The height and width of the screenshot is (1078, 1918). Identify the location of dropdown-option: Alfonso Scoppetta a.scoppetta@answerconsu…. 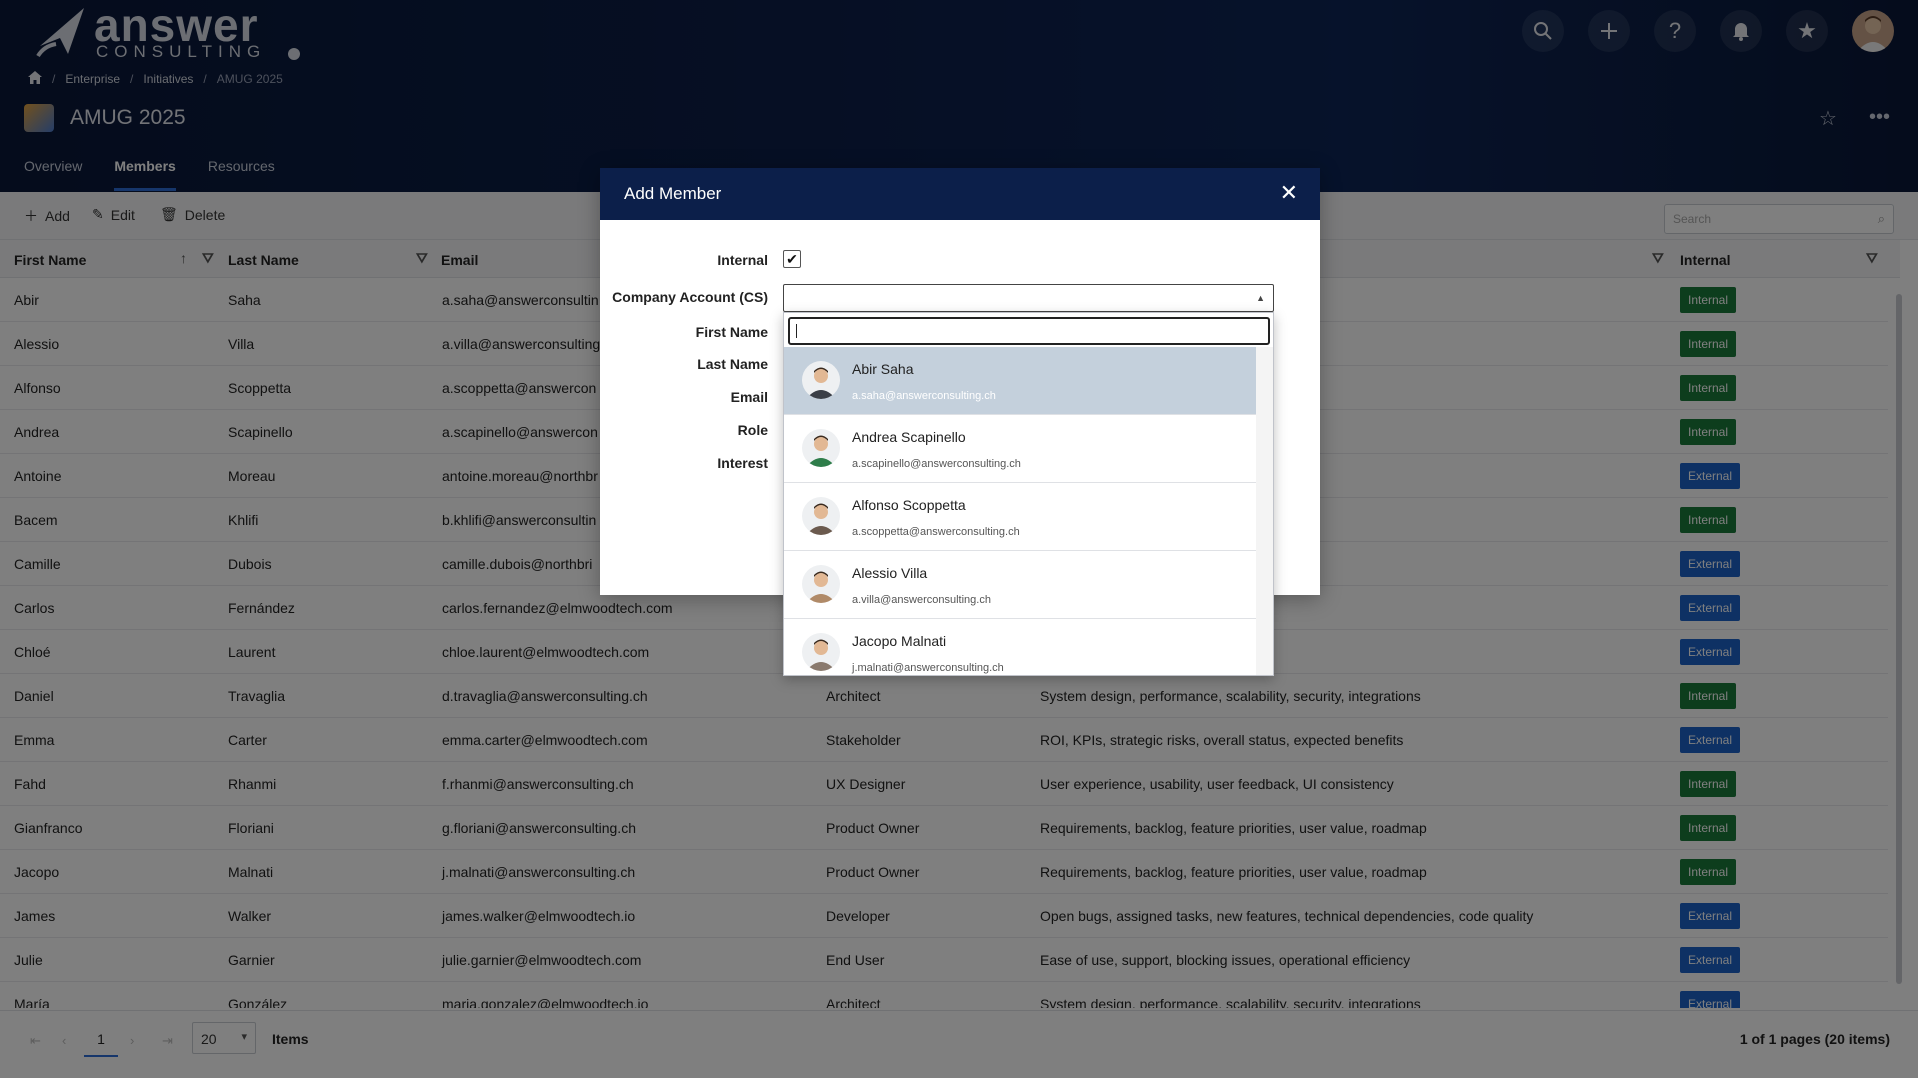
(1020, 517).